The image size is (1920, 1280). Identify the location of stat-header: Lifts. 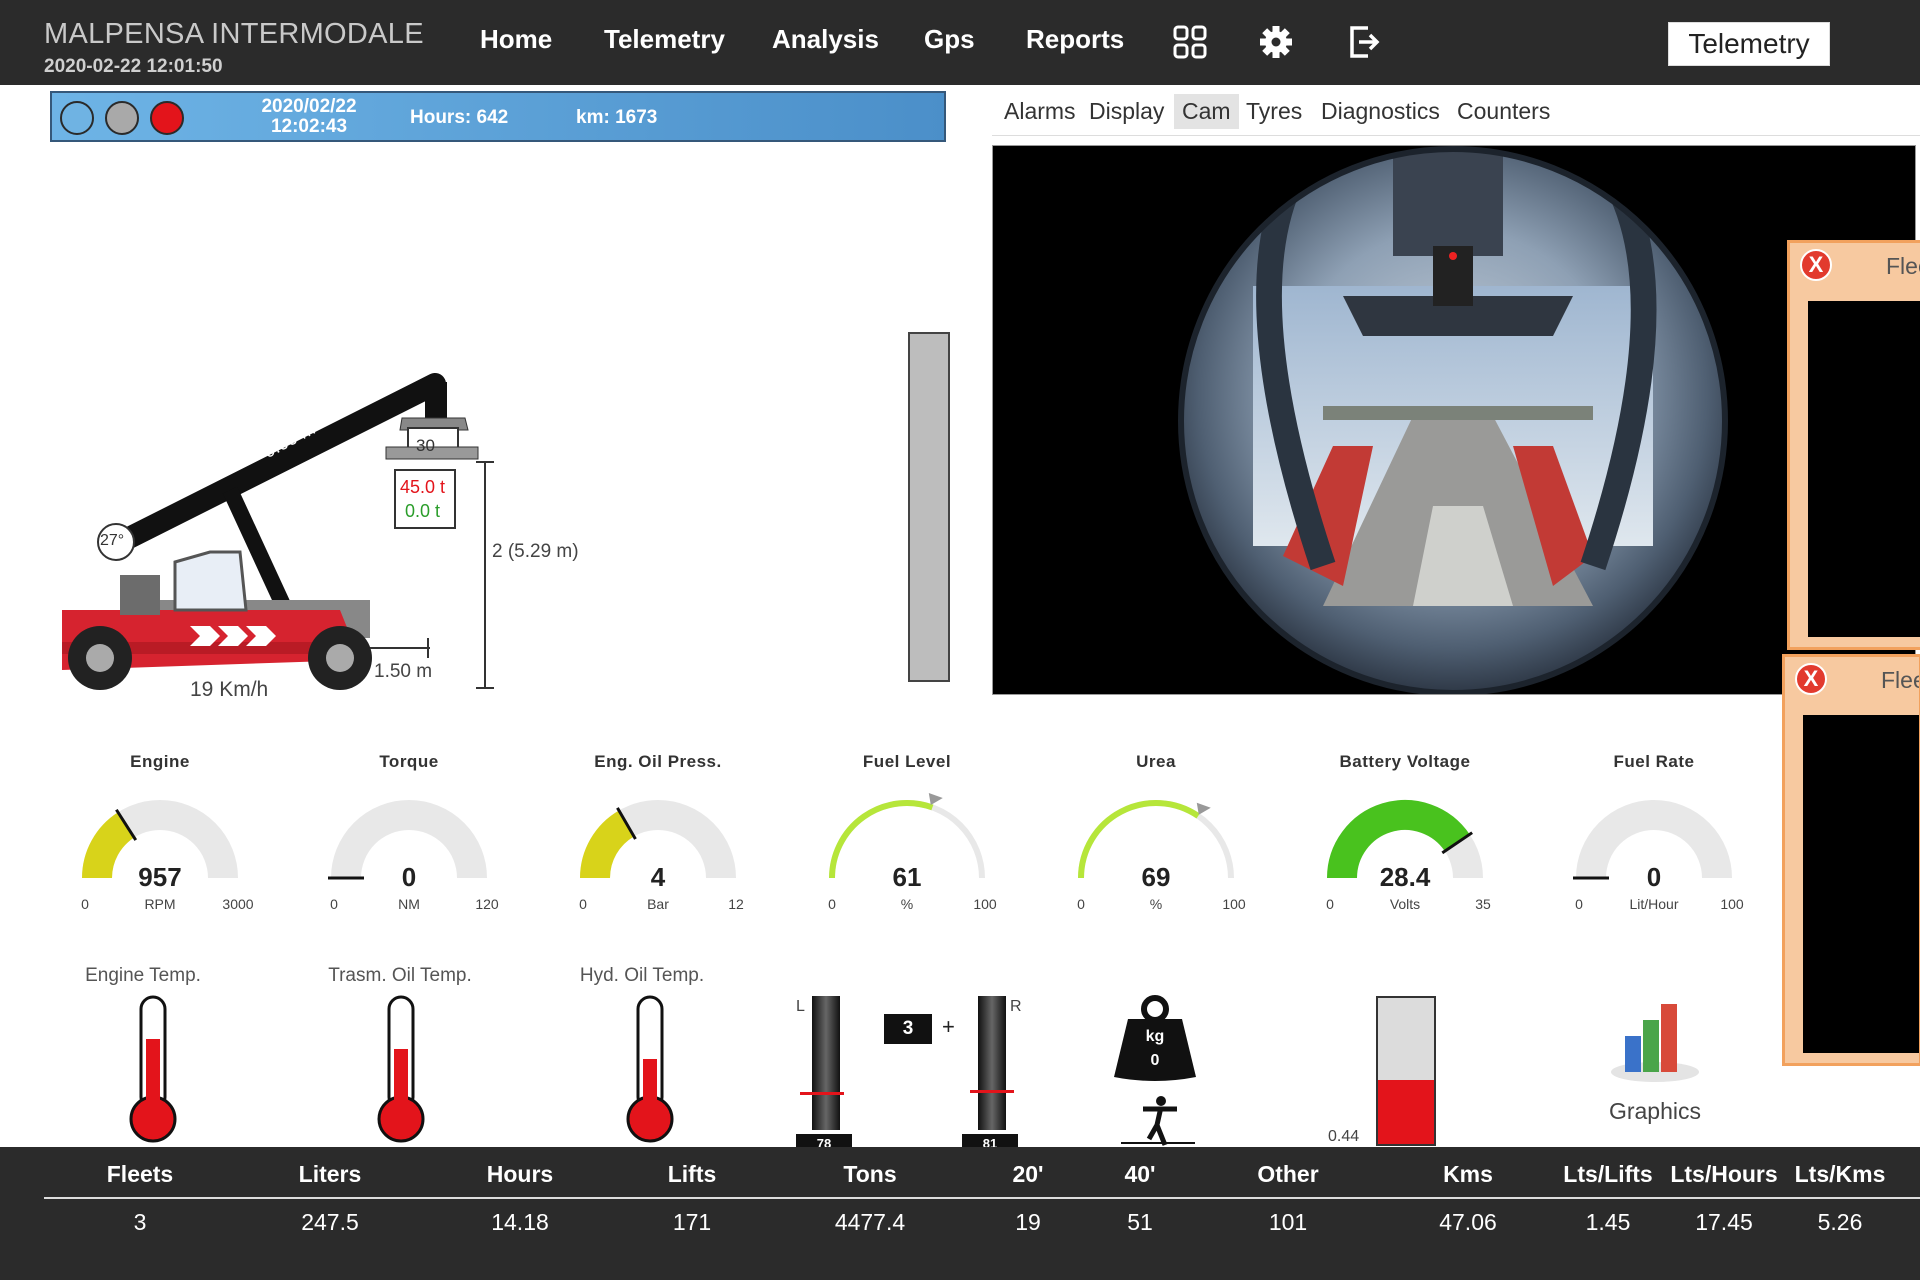
(692, 1174).